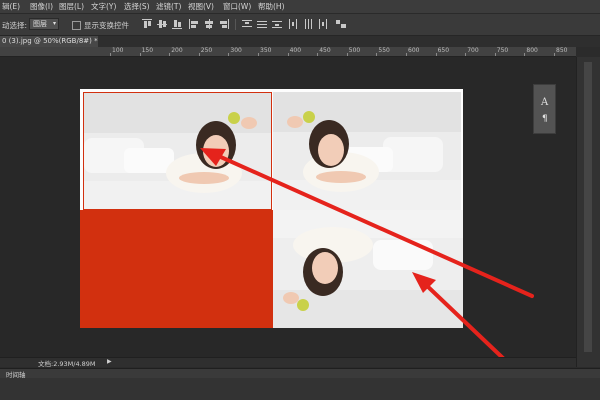 The image size is (600, 400). I want to click on status-menu-arrow-icon: ▶, so click(109, 361).